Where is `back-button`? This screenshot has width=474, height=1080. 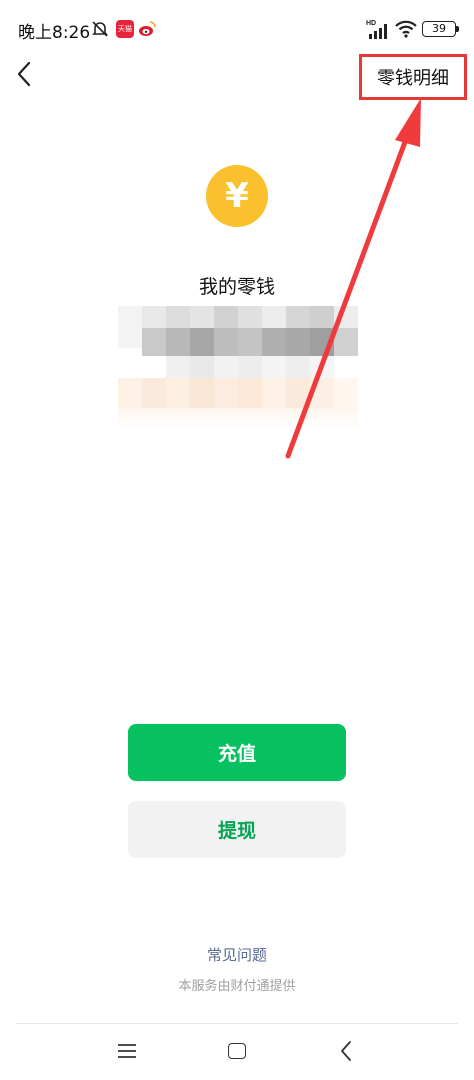 back-button is located at coordinates (24, 74).